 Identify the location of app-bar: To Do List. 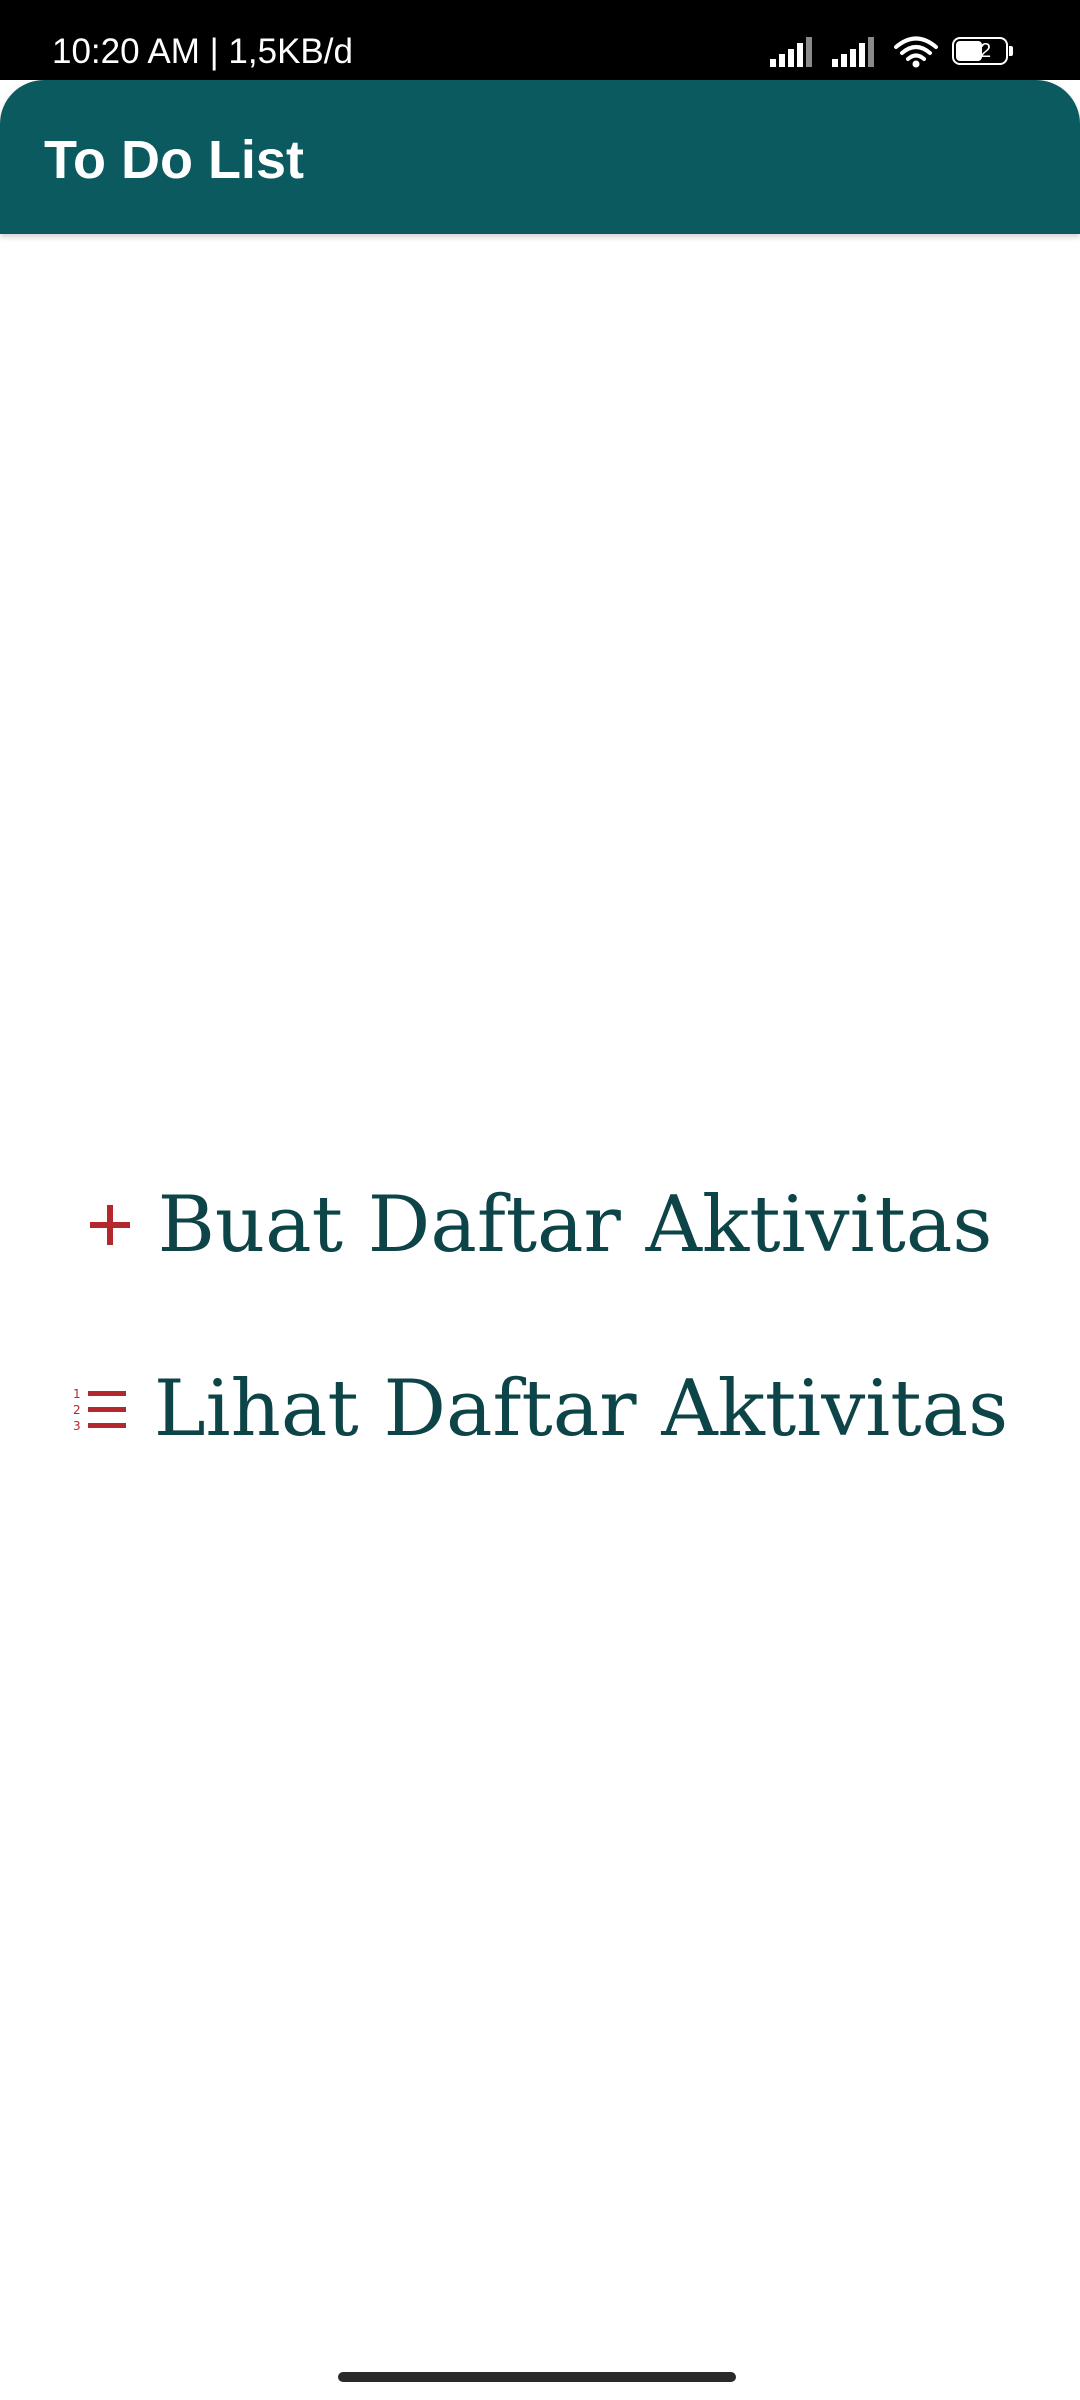
(540, 157).